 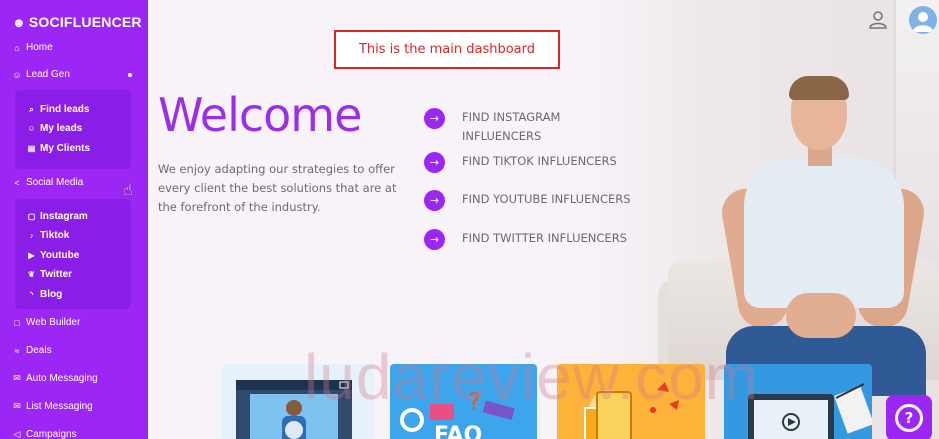 I want to click on sidebar-subitem-youtube: ▶ Youtube, so click(x=53, y=255).